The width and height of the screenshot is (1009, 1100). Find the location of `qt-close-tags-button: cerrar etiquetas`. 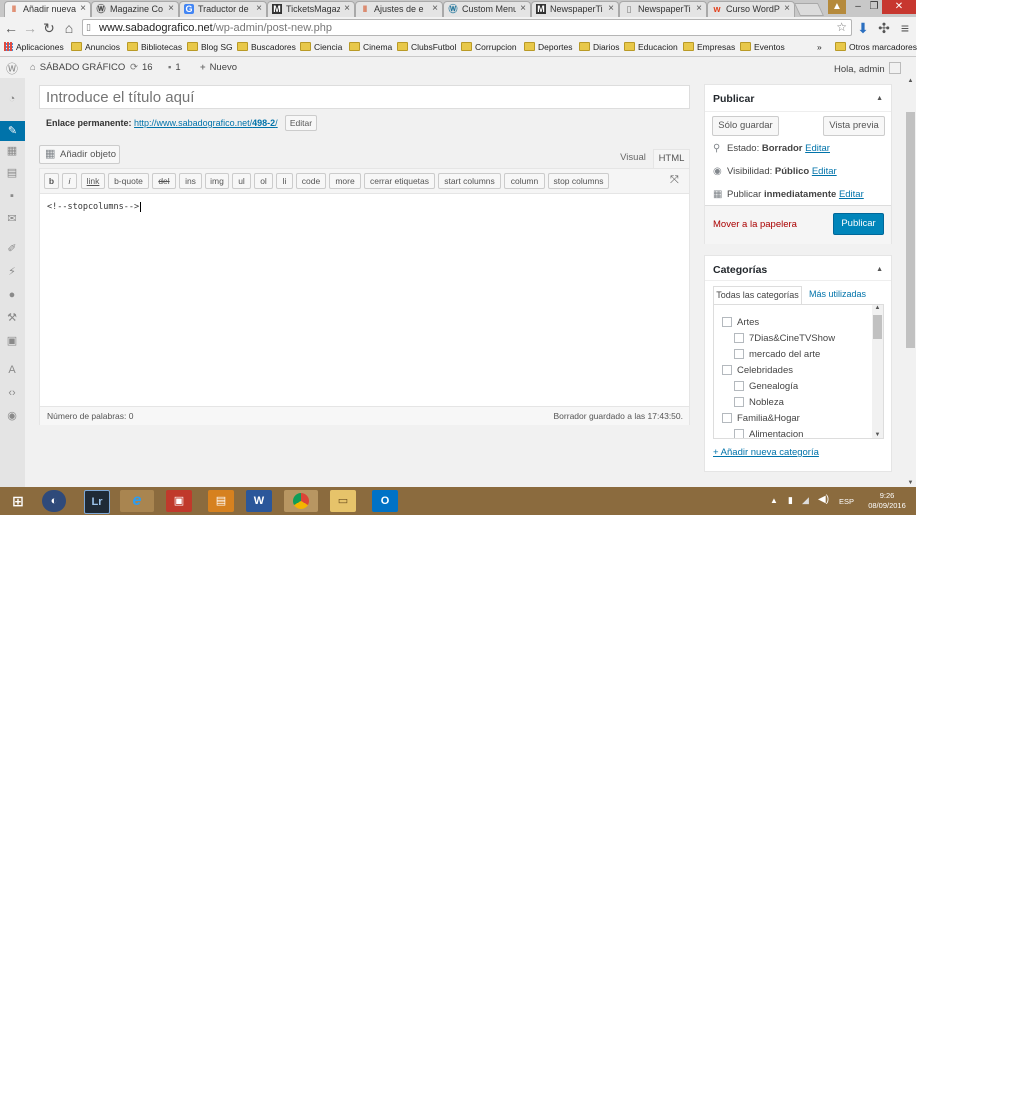

qt-close-tags-button: cerrar etiquetas is located at coordinates (399, 181).